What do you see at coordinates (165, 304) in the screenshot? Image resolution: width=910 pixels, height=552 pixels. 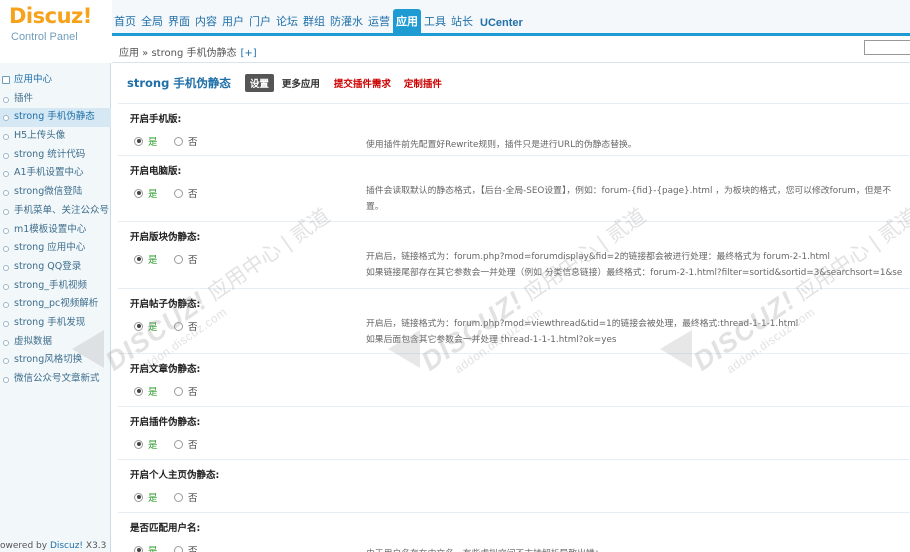 I see `setting-label: 开启帖子伪静态:` at bounding box center [165, 304].